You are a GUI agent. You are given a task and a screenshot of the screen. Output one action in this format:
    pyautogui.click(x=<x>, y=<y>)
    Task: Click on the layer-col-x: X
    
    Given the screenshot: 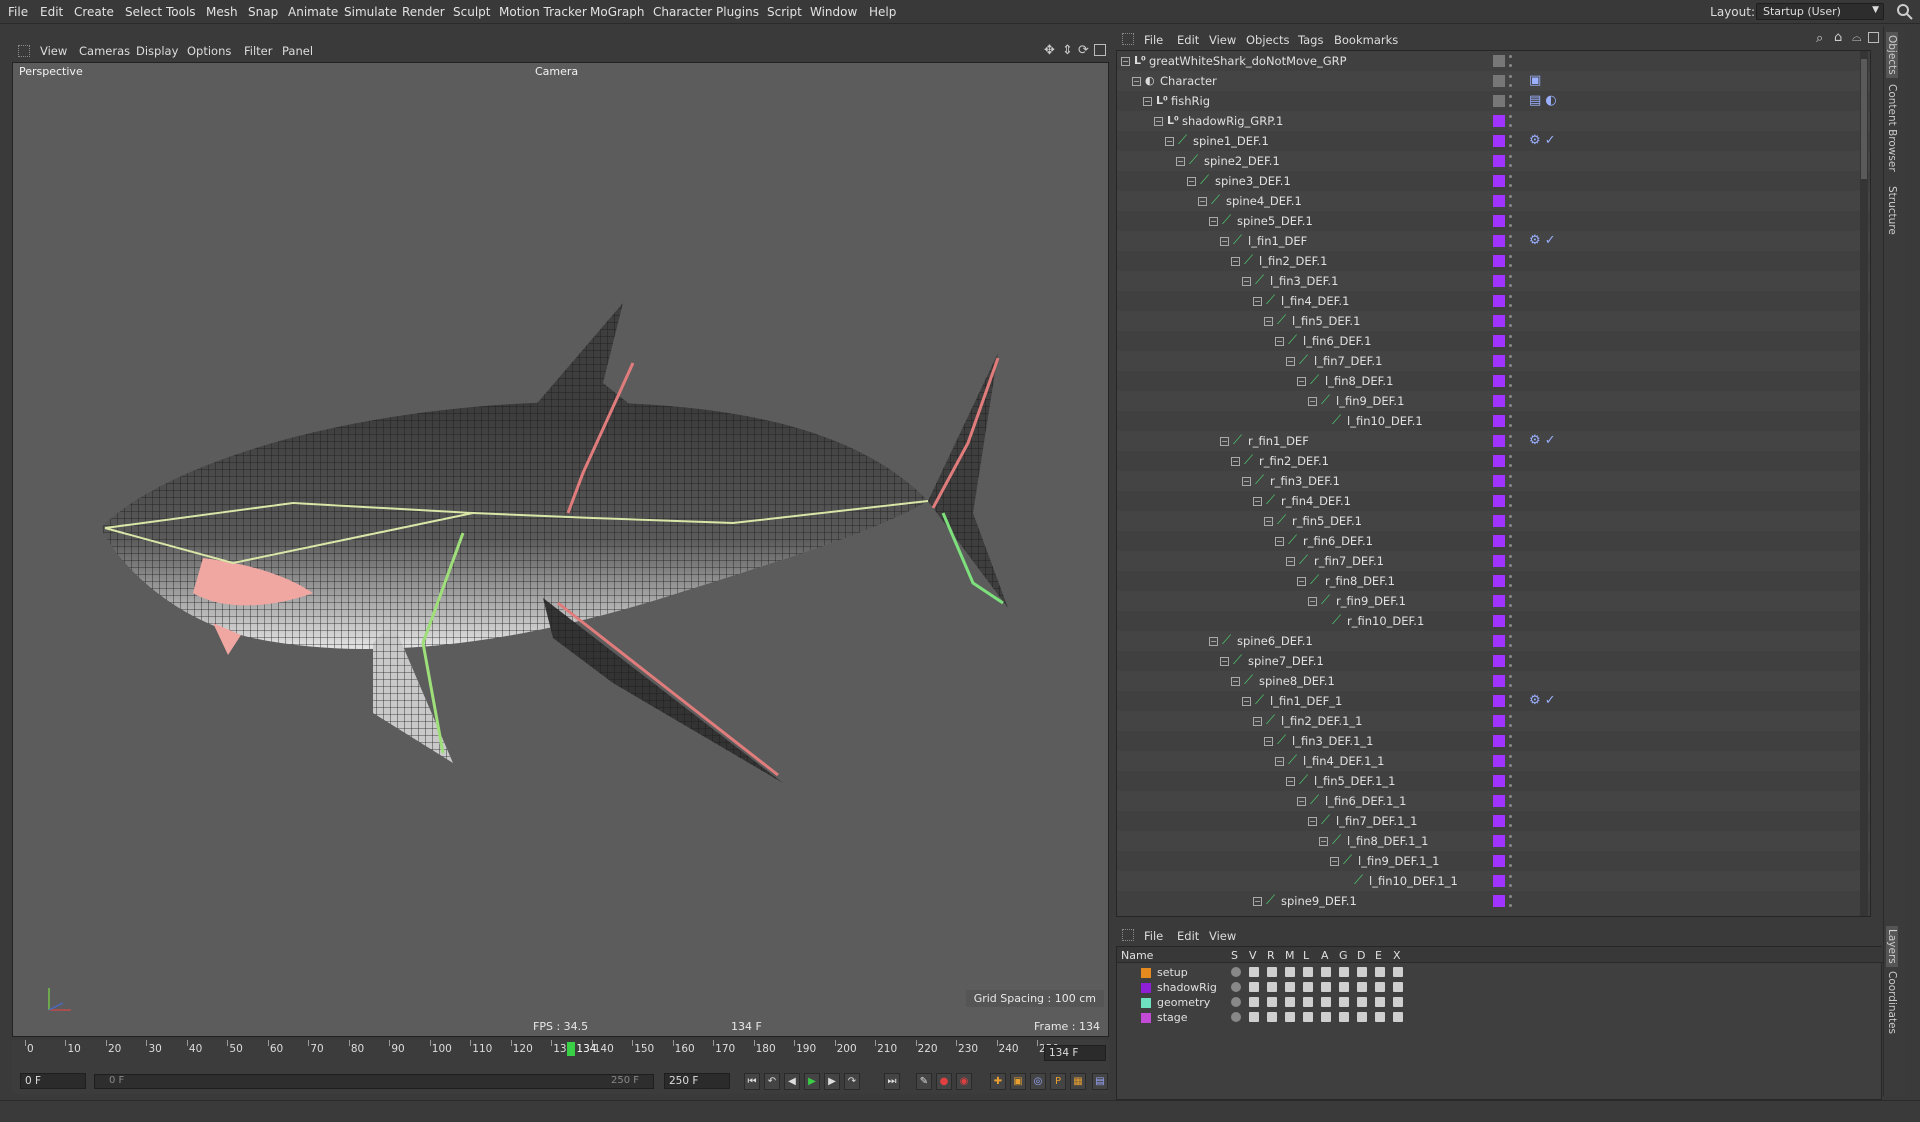 What is the action you would take?
    pyautogui.click(x=1397, y=955)
    